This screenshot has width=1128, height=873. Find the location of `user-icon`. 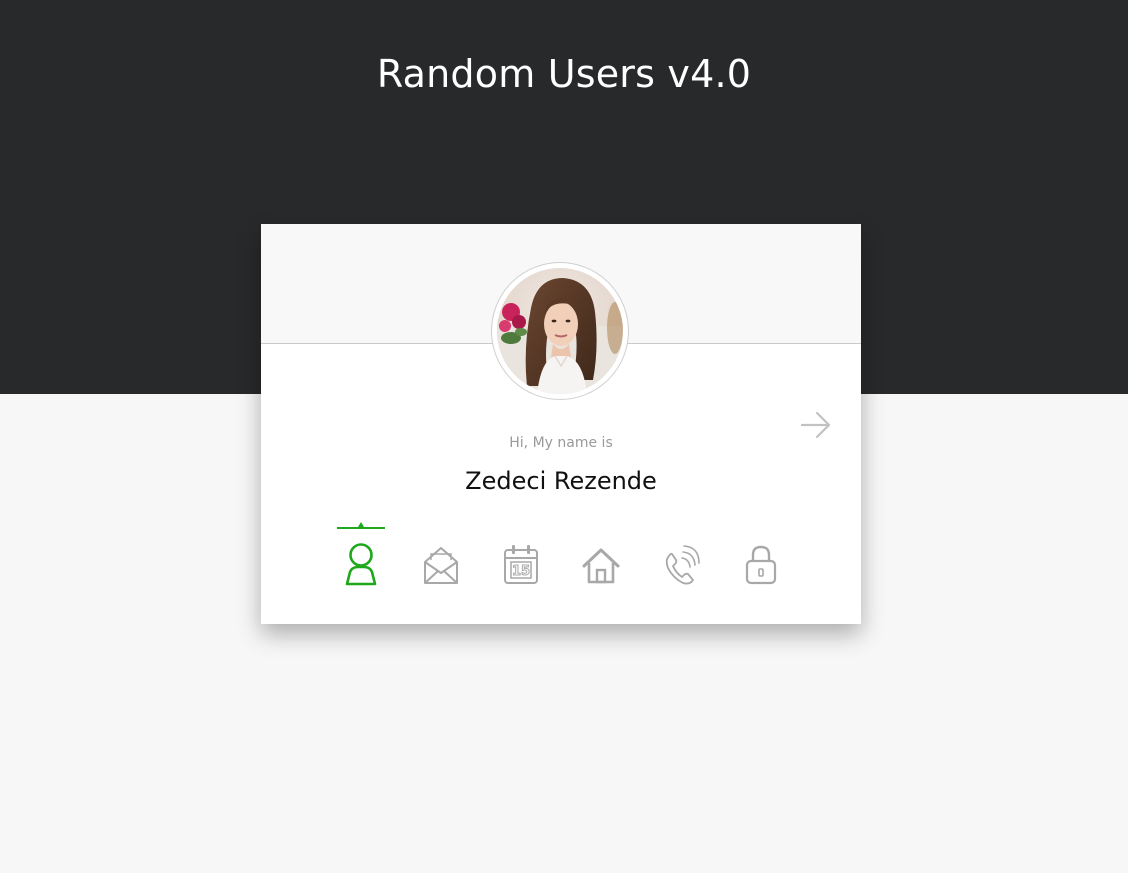

user-icon is located at coordinates (361, 564).